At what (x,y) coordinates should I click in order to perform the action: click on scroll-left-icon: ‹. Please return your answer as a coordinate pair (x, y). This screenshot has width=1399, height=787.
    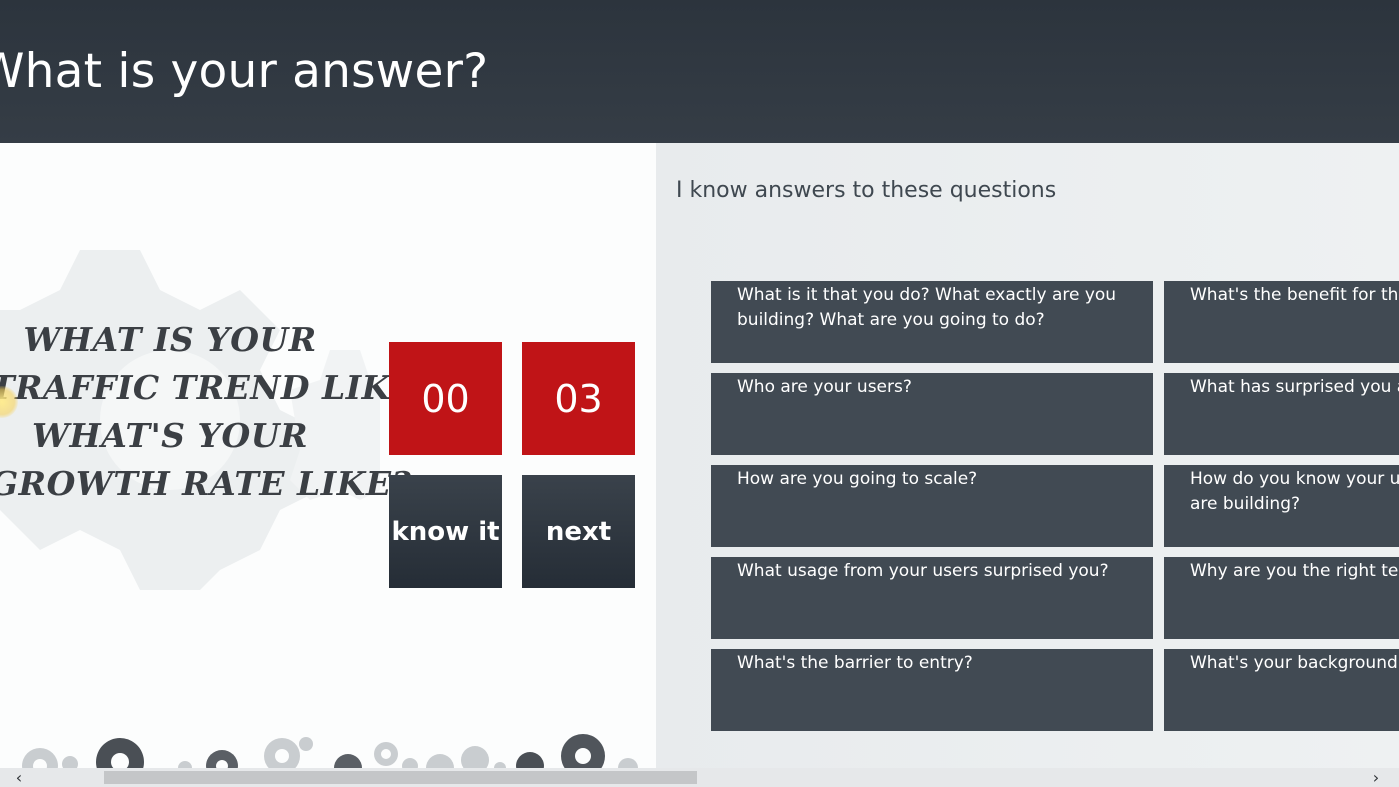
    Looking at the image, I should click on (19, 777).